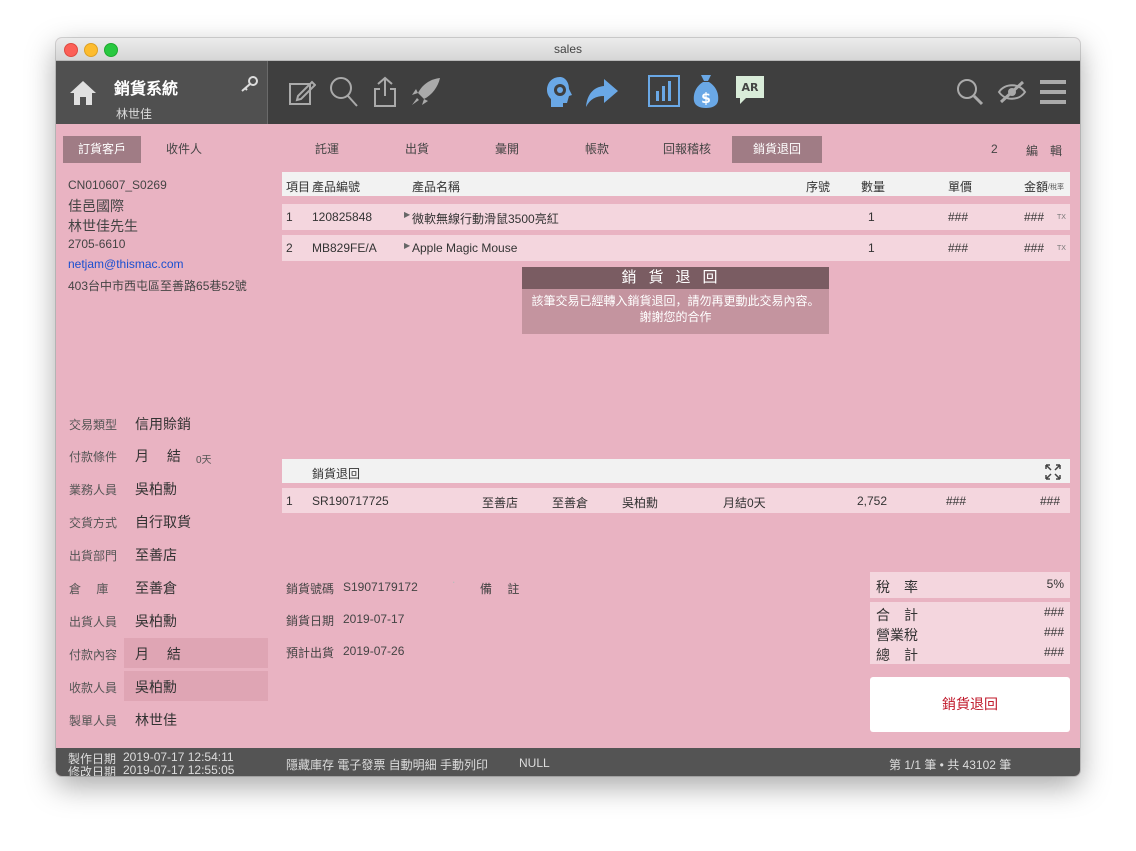  I want to click on payment-content-field: 月 結, so click(158, 654).